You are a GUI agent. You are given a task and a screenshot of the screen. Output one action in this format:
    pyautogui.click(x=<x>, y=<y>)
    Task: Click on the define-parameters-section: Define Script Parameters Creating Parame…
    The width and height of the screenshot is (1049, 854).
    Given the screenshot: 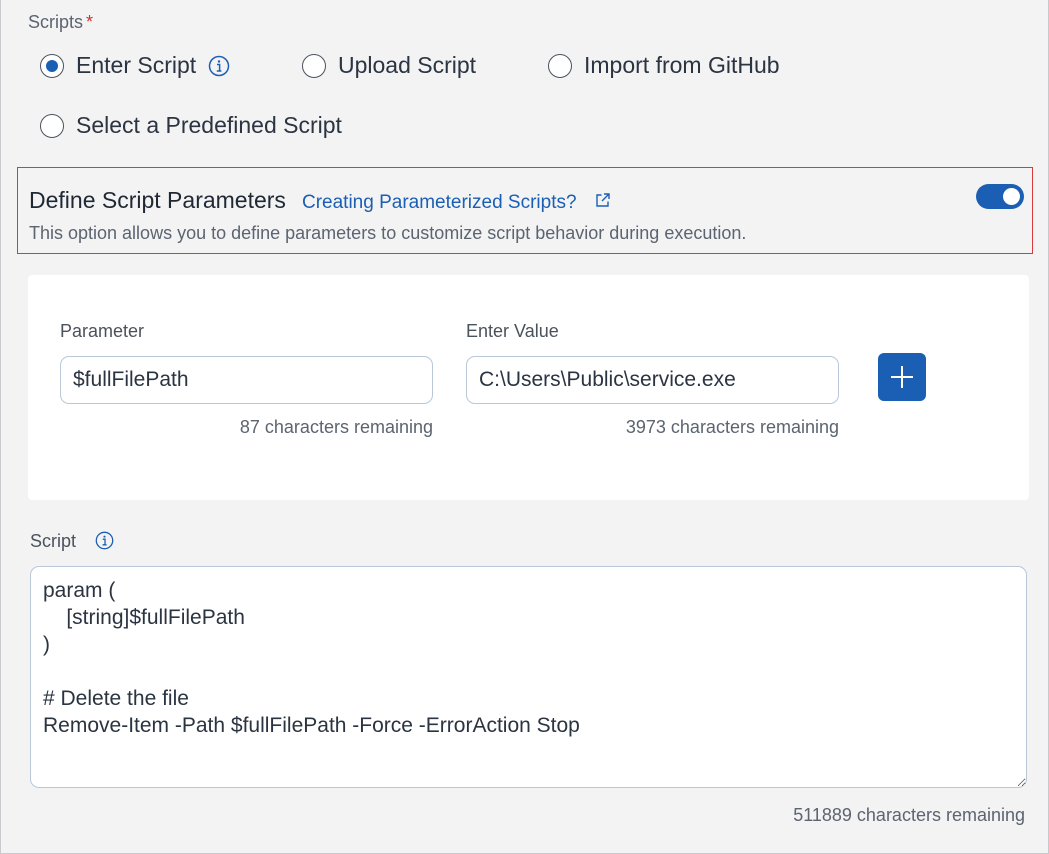 What is the action you would take?
    pyautogui.click(x=525, y=210)
    